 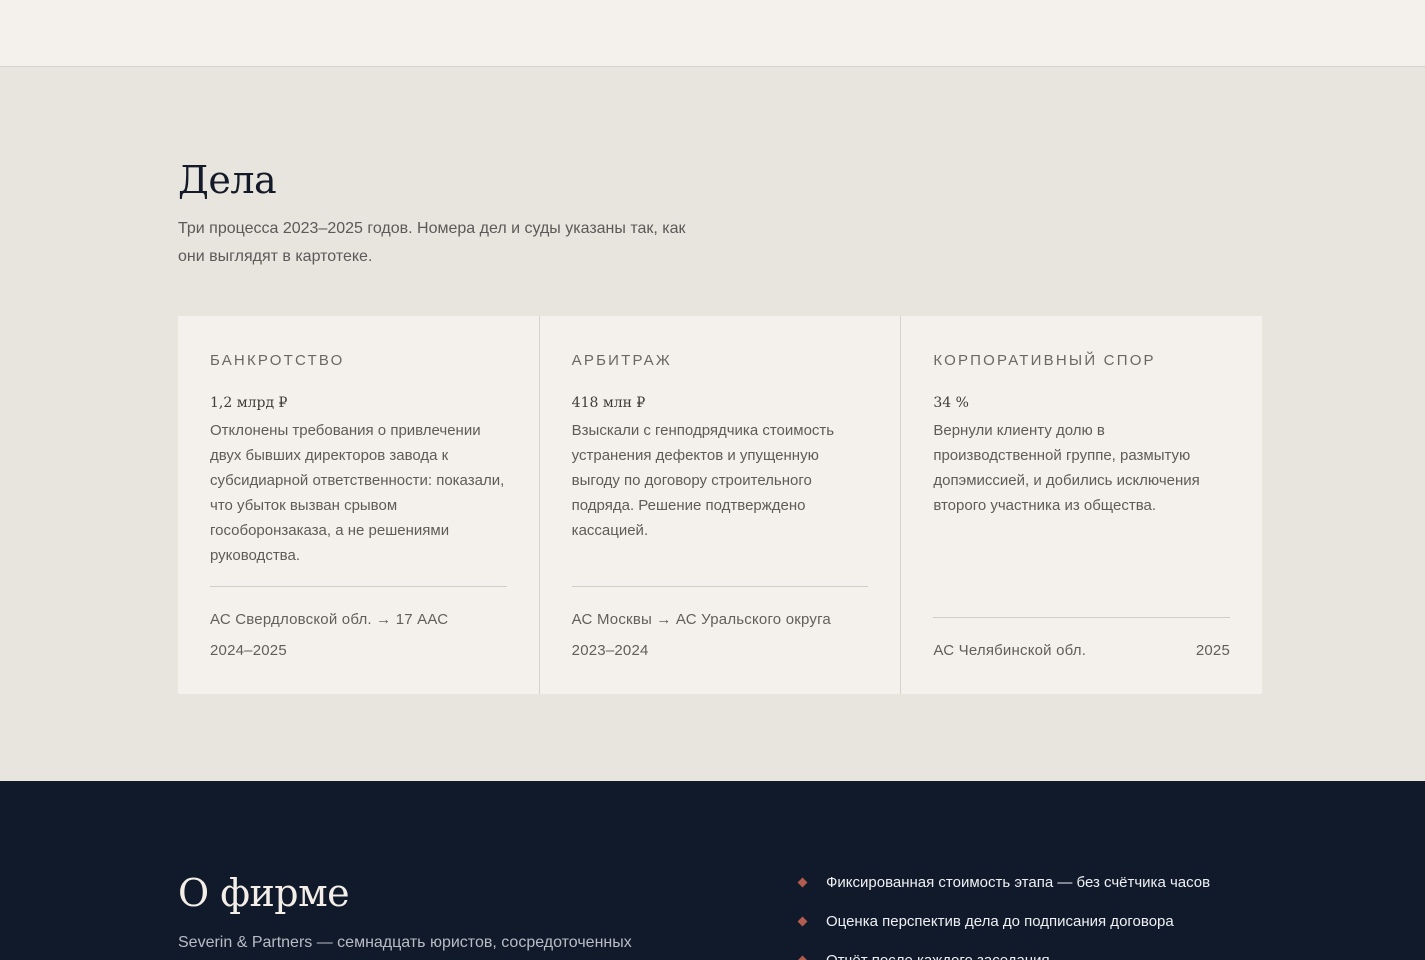 I want to click on case-footer-row: АС Челябинской обл. 2025, so click(x=1081, y=651).